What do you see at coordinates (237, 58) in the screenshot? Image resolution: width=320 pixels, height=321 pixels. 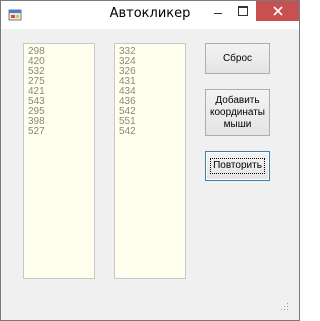 I see `reset-button: Сброс` at bounding box center [237, 58].